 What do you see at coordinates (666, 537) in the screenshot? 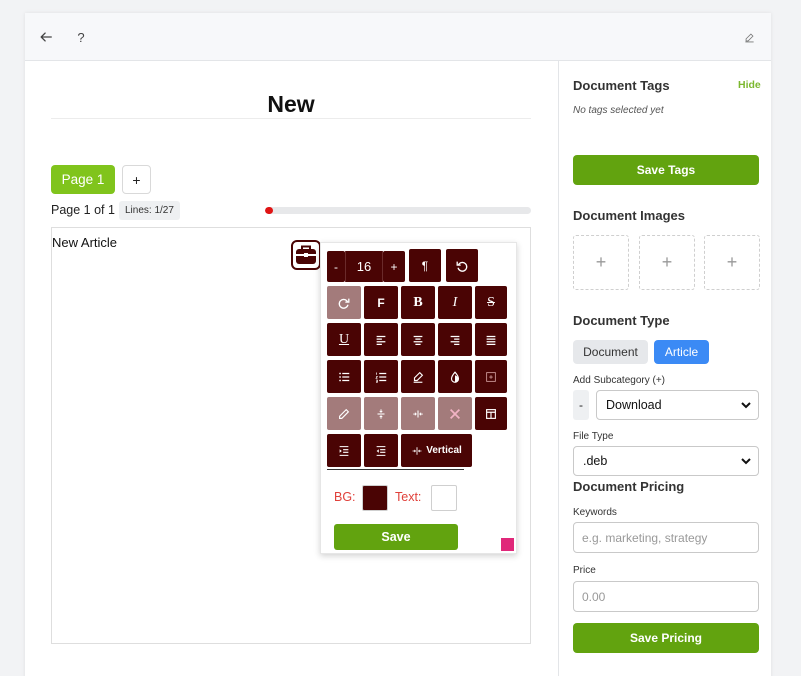
I see `keywords-input: e.g. marketing, strategy` at bounding box center [666, 537].